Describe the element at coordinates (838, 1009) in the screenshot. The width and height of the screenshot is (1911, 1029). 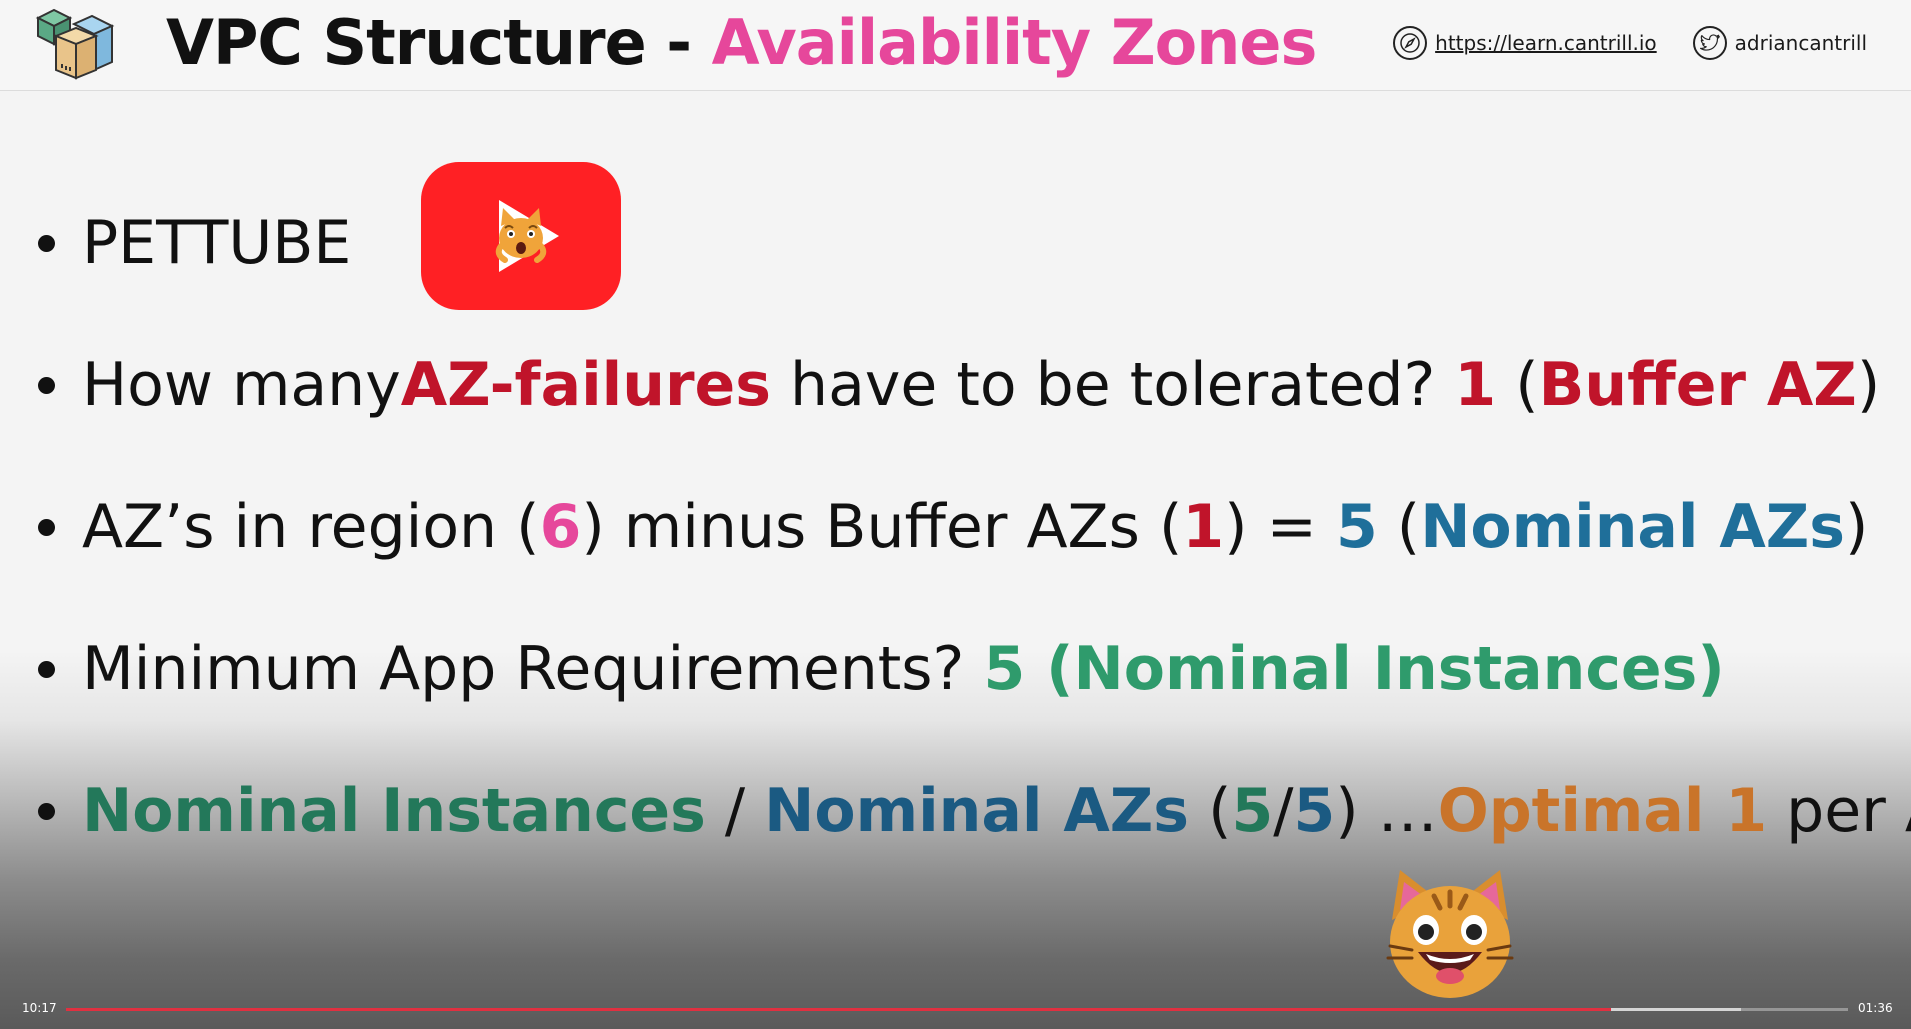
I see `played-fill` at that location.